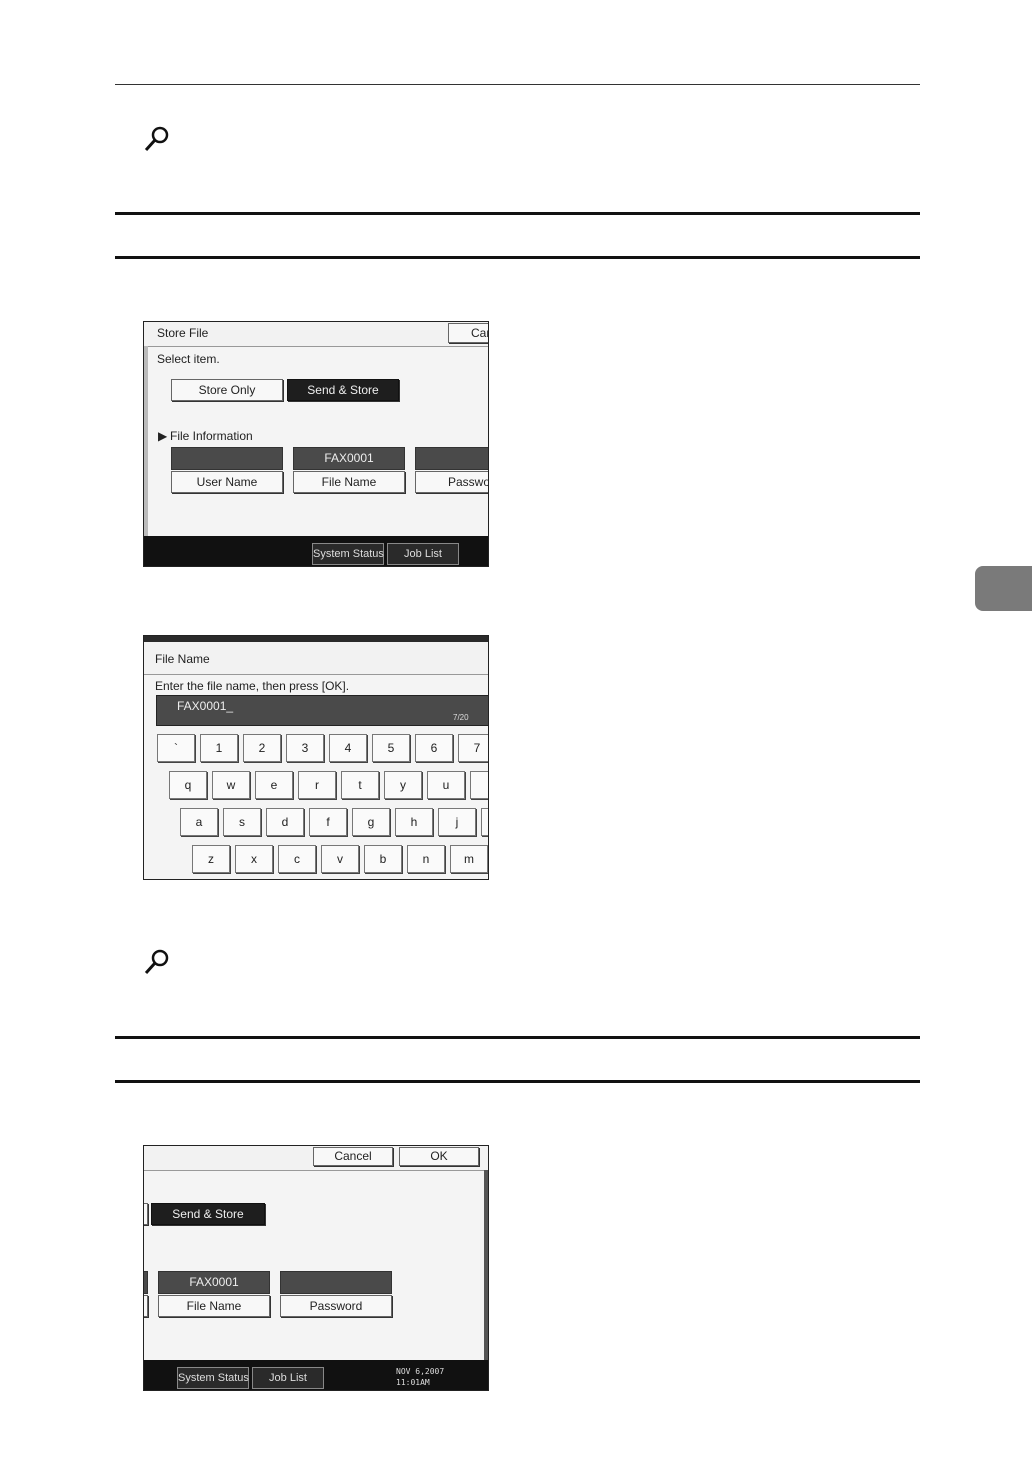  Describe the element at coordinates (414, 822) in the screenshot. I see `key-h: h` at that location.